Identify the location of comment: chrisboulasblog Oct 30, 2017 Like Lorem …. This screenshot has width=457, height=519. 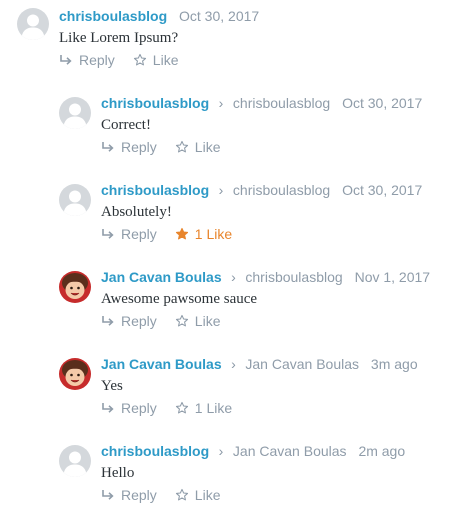
(228, 35).